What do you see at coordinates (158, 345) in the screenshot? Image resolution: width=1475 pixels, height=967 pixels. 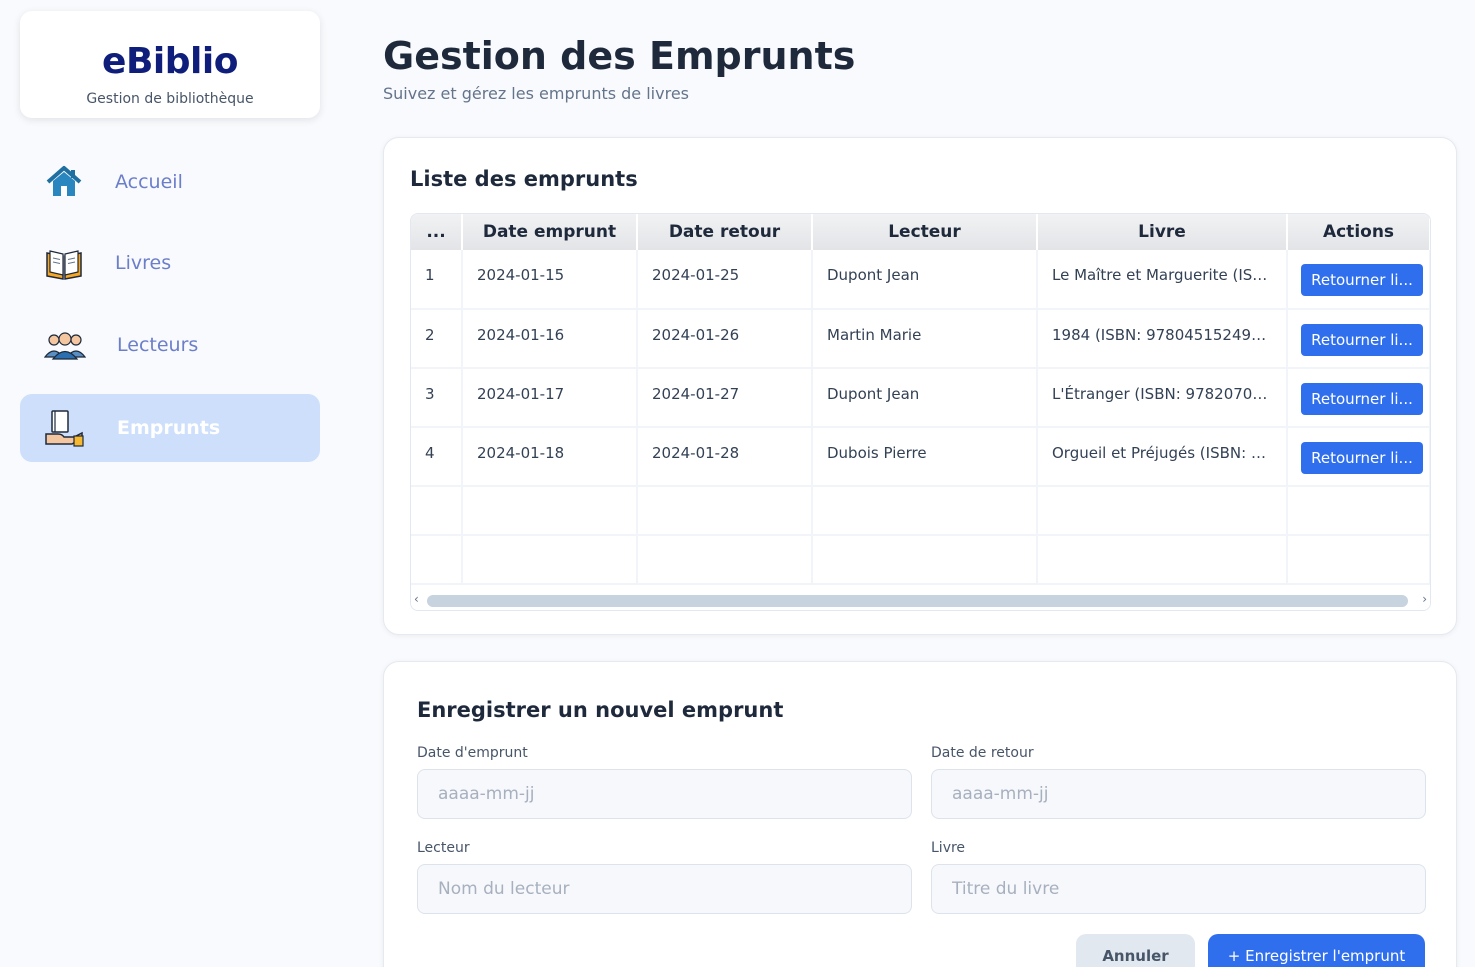 I see `sidebar-item-label: Lecteurs` at bounding box center [158, 345].